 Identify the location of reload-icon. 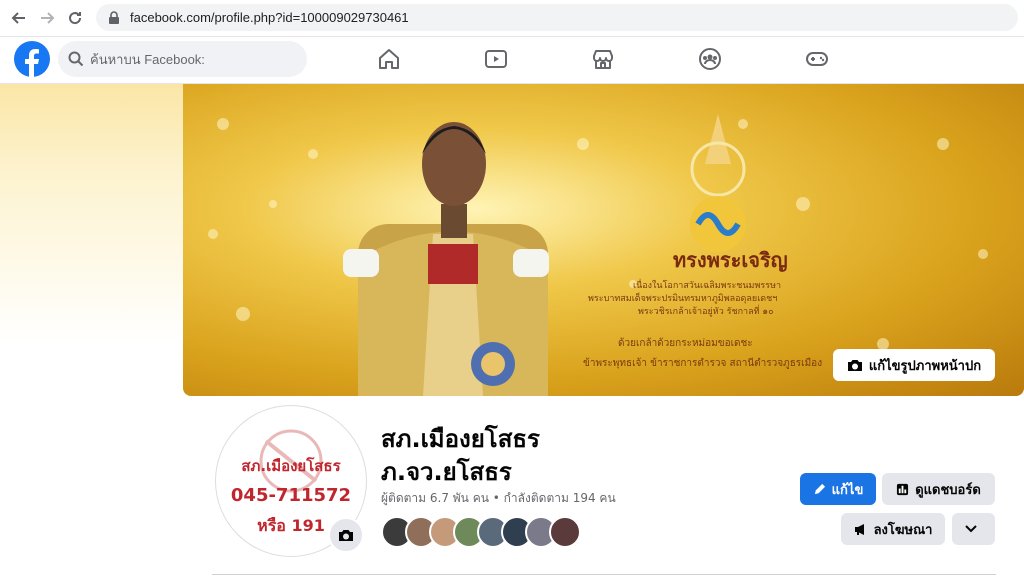
(75, 18).